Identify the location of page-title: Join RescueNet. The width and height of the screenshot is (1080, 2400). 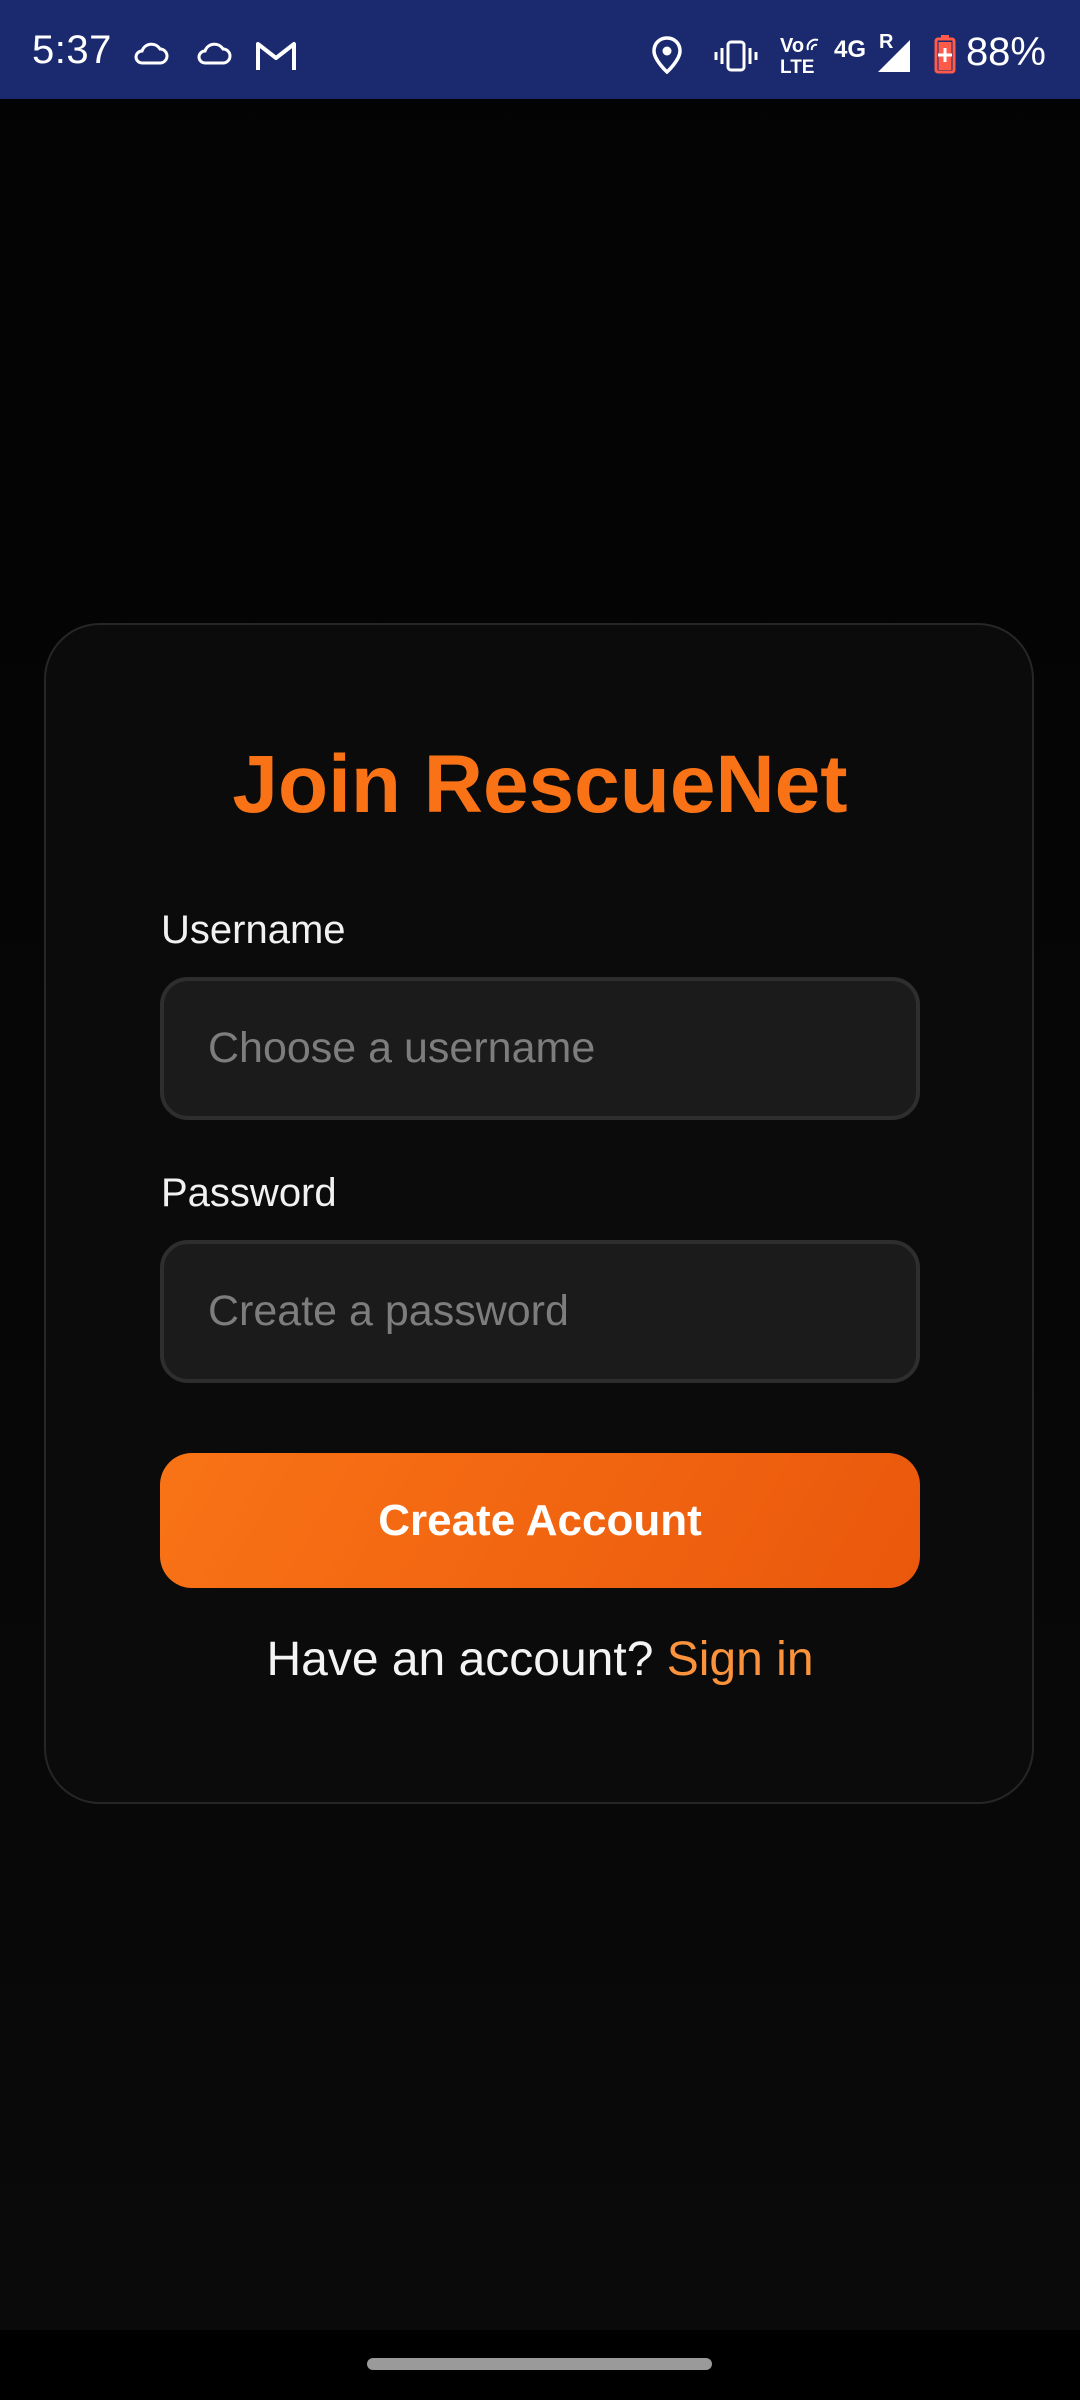
(540, 784).